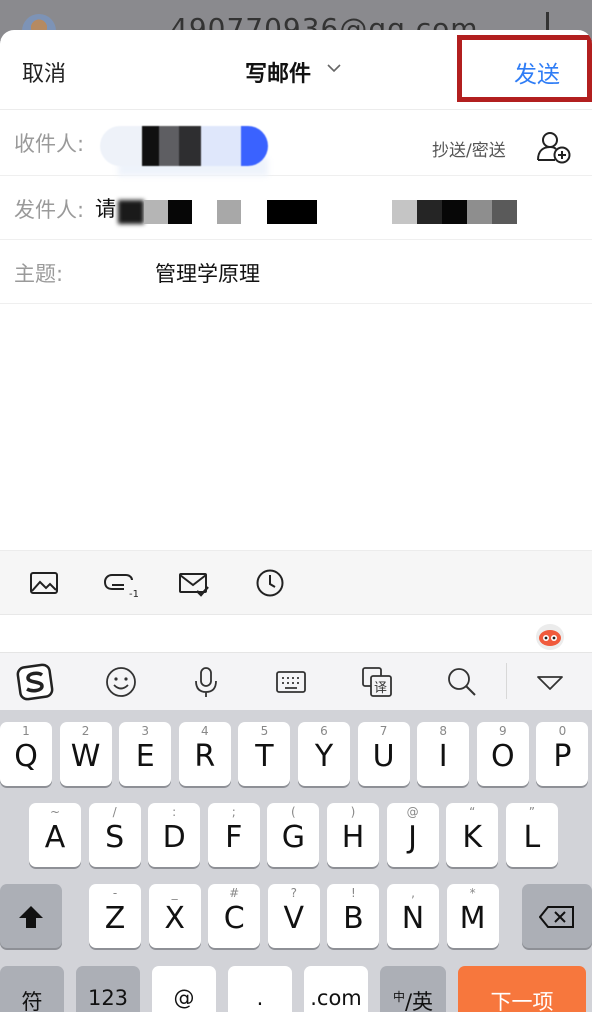  I want to click on key-label: E, so click(145, 756).